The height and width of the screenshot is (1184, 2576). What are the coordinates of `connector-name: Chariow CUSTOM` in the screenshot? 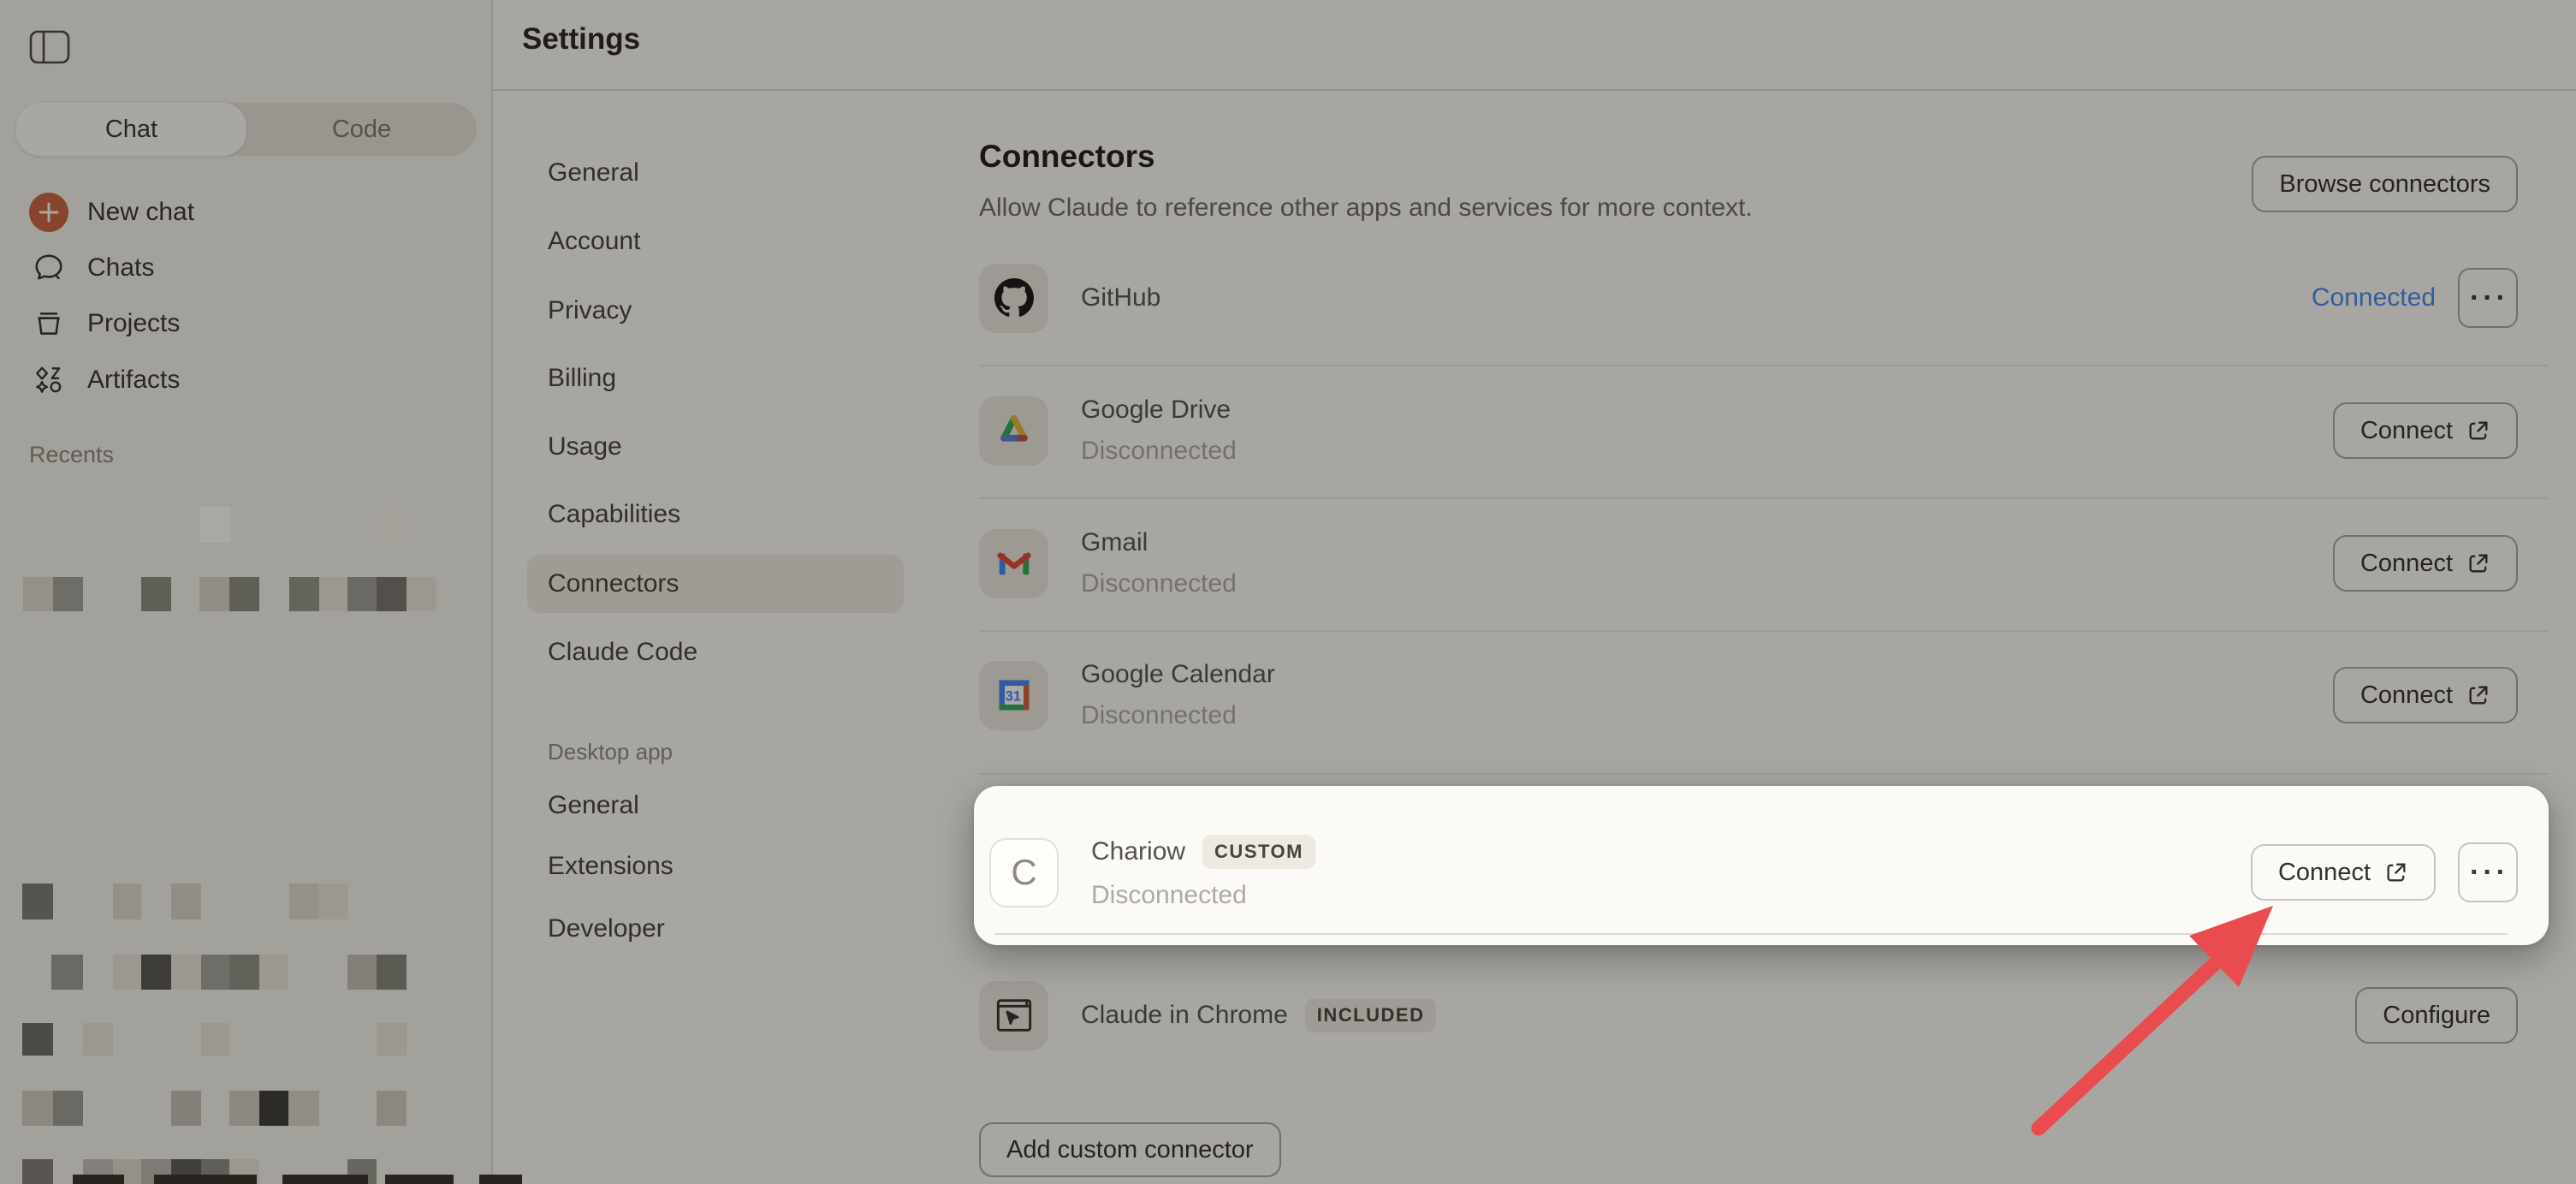 It's located at (1203, 852).